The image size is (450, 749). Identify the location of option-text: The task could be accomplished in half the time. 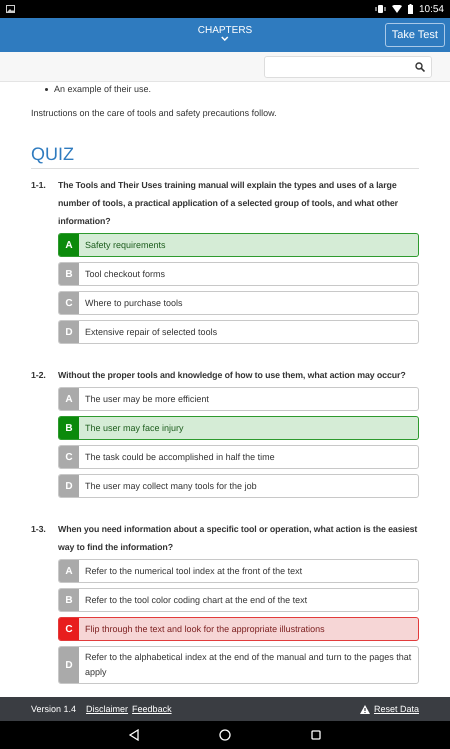
(180, 457).